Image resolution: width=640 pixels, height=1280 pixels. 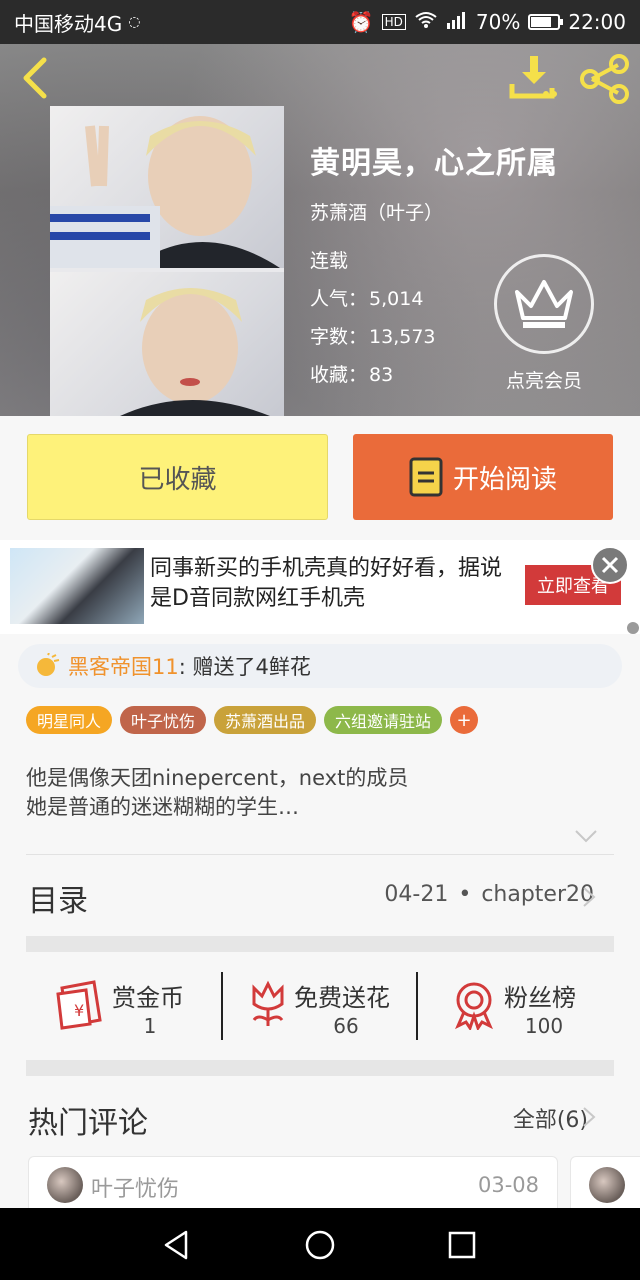 I want to click on book-icon, so click(x=426, y=477).